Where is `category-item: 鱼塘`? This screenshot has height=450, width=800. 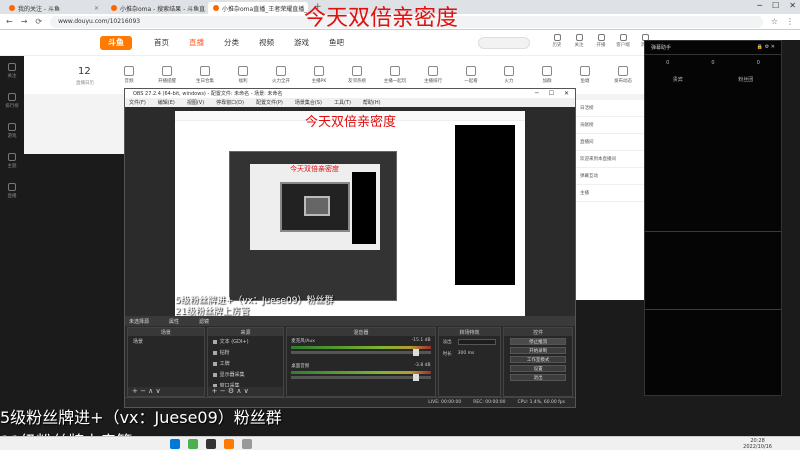 category-item: 鱼塘 is located at coordinates (585, 75).